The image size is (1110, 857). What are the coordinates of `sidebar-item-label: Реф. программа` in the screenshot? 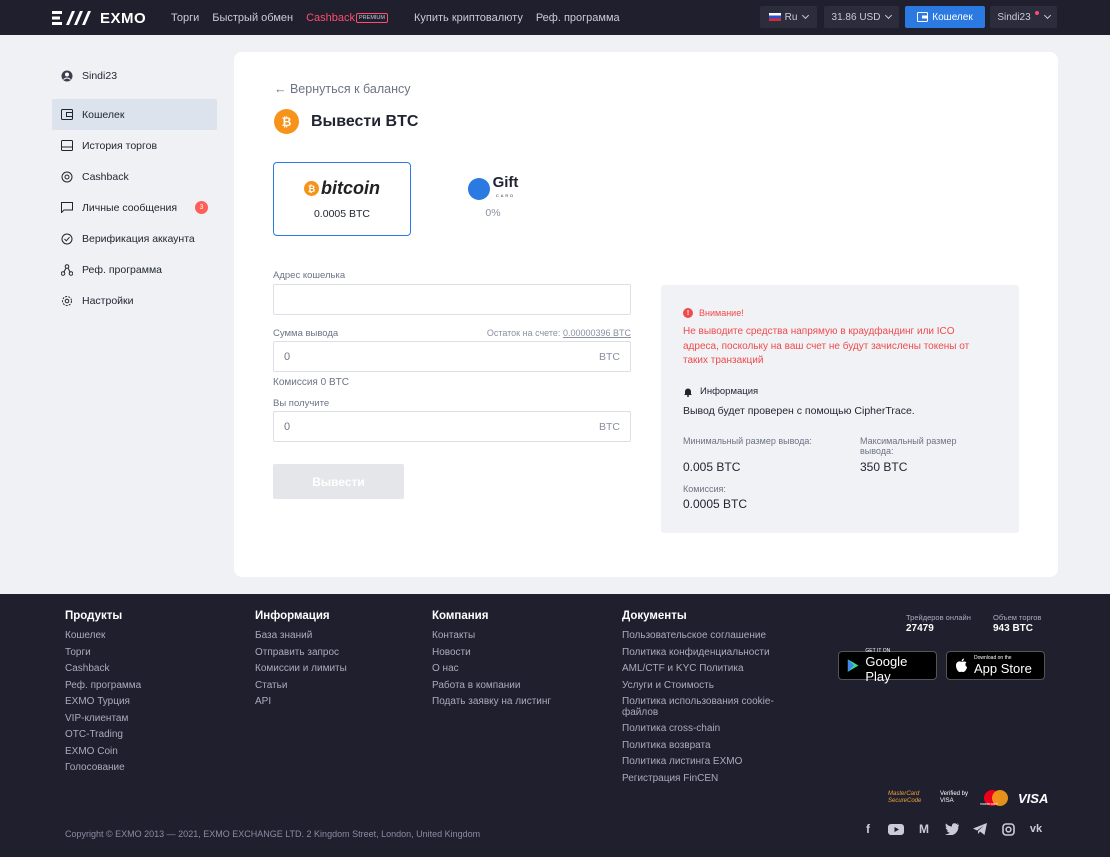 It's located at (122, 269).